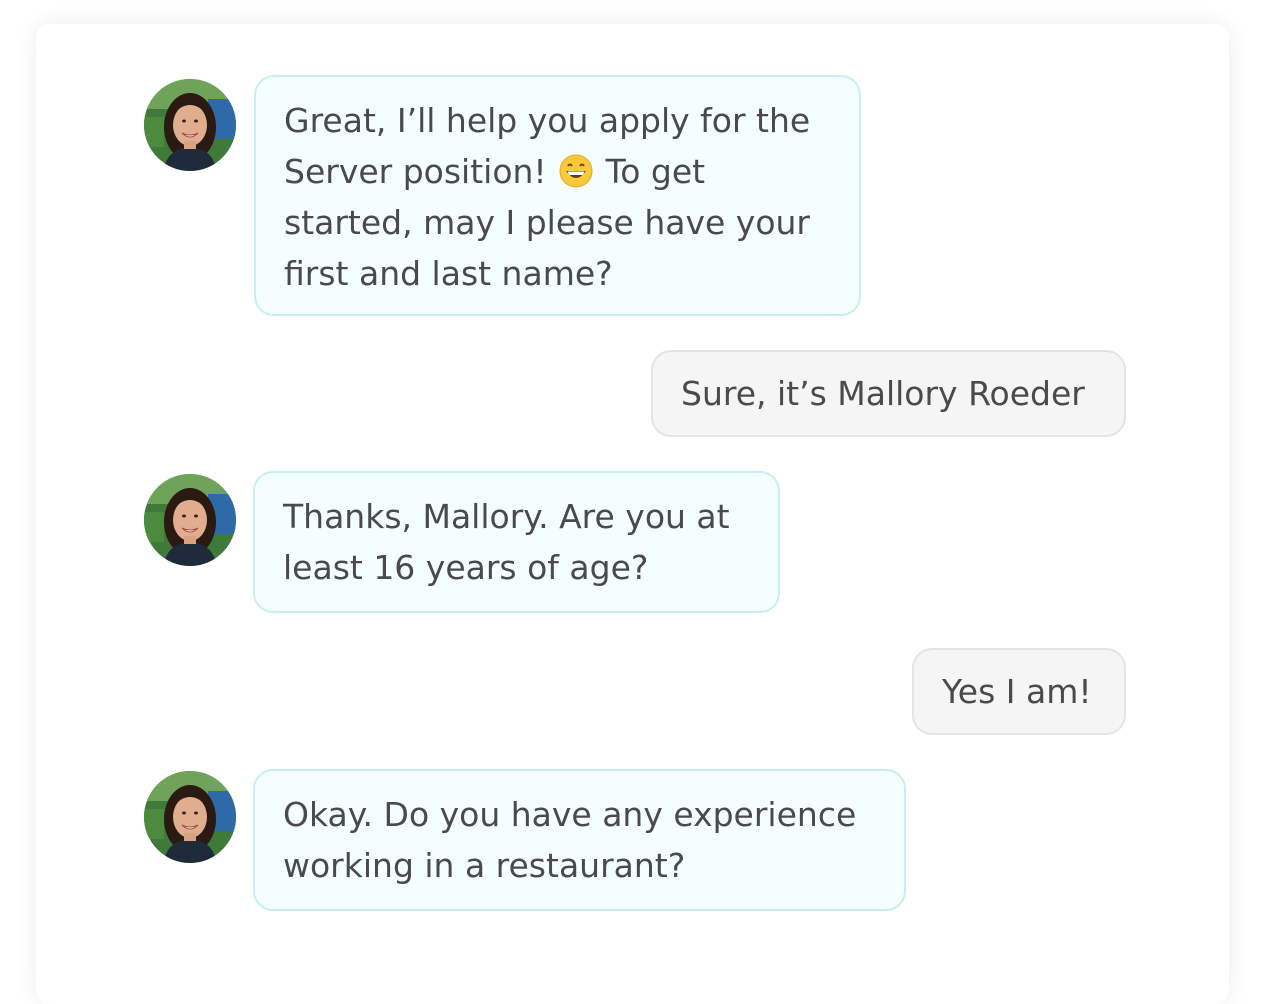 The height and width of the screenshot is (1004, 1266). Describe the element at coordinates (570, 814) in the screenshot. I see `message-text: Okay. Do you have any experience` at that location.